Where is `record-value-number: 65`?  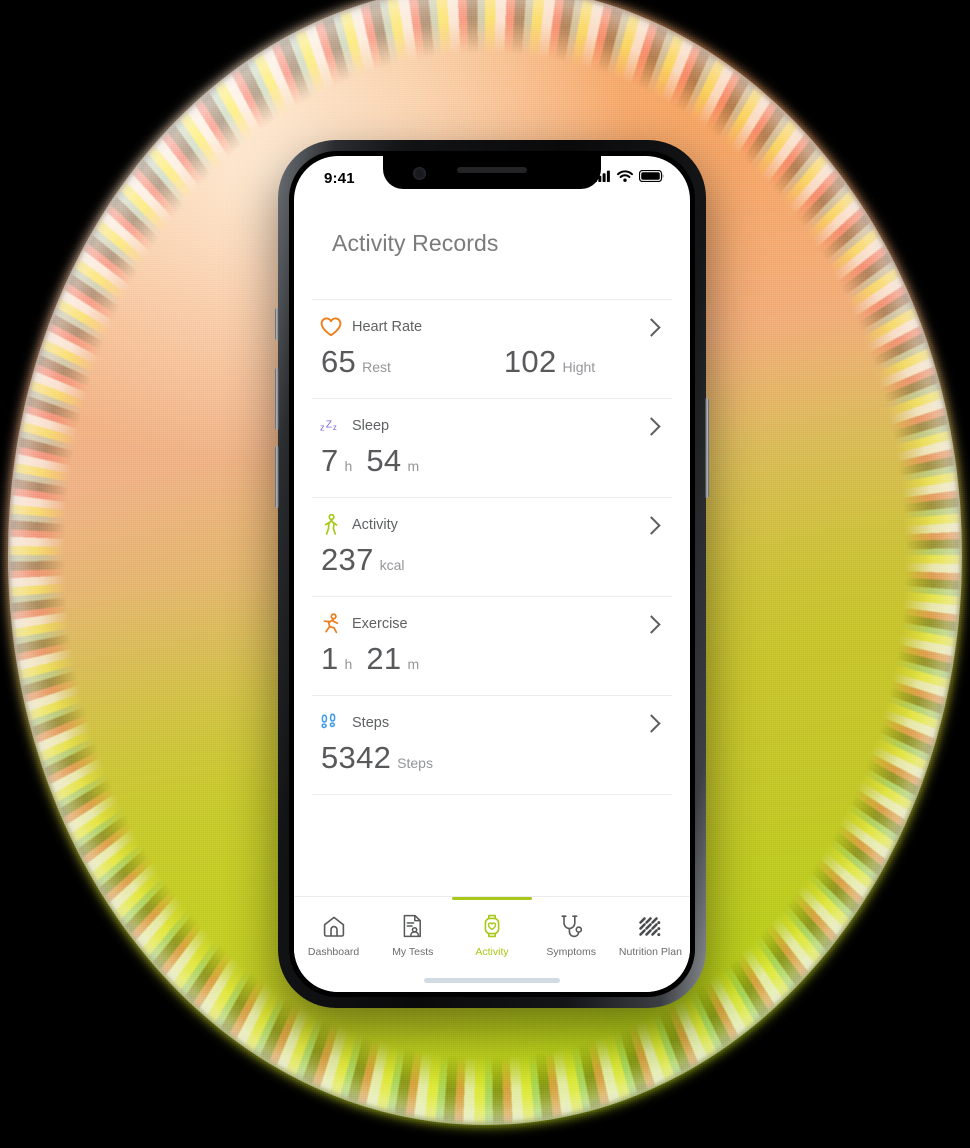
record-value-number: 65 is located at coordinates (339, 361).